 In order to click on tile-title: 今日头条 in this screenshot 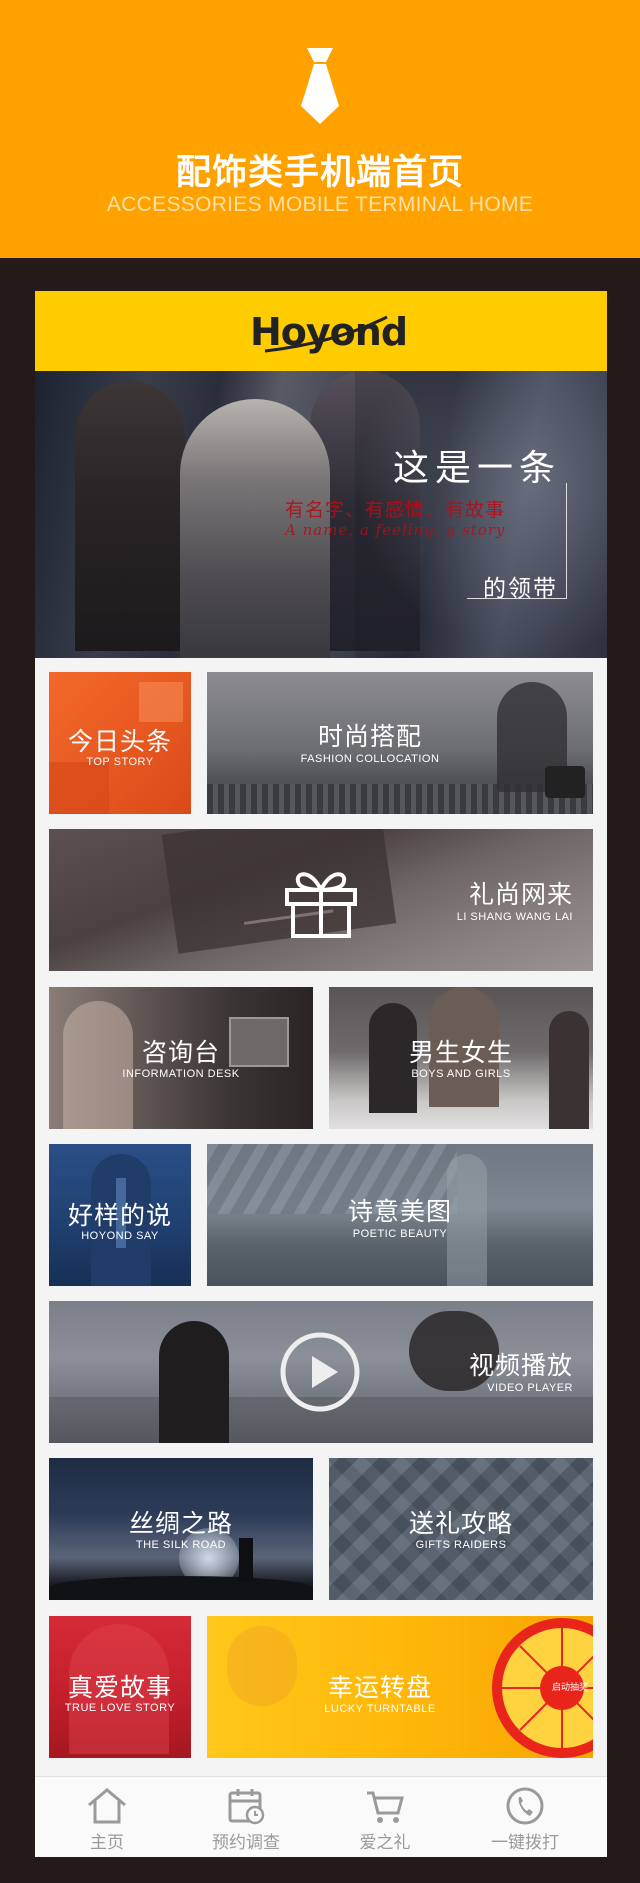, I will do `click(119, 741)`.